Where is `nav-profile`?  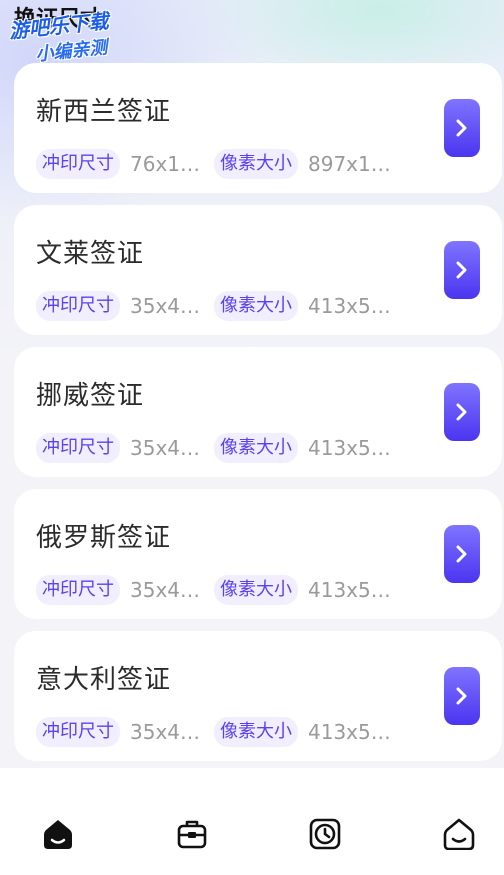 nav-profile is located at coordinates (459, 834).